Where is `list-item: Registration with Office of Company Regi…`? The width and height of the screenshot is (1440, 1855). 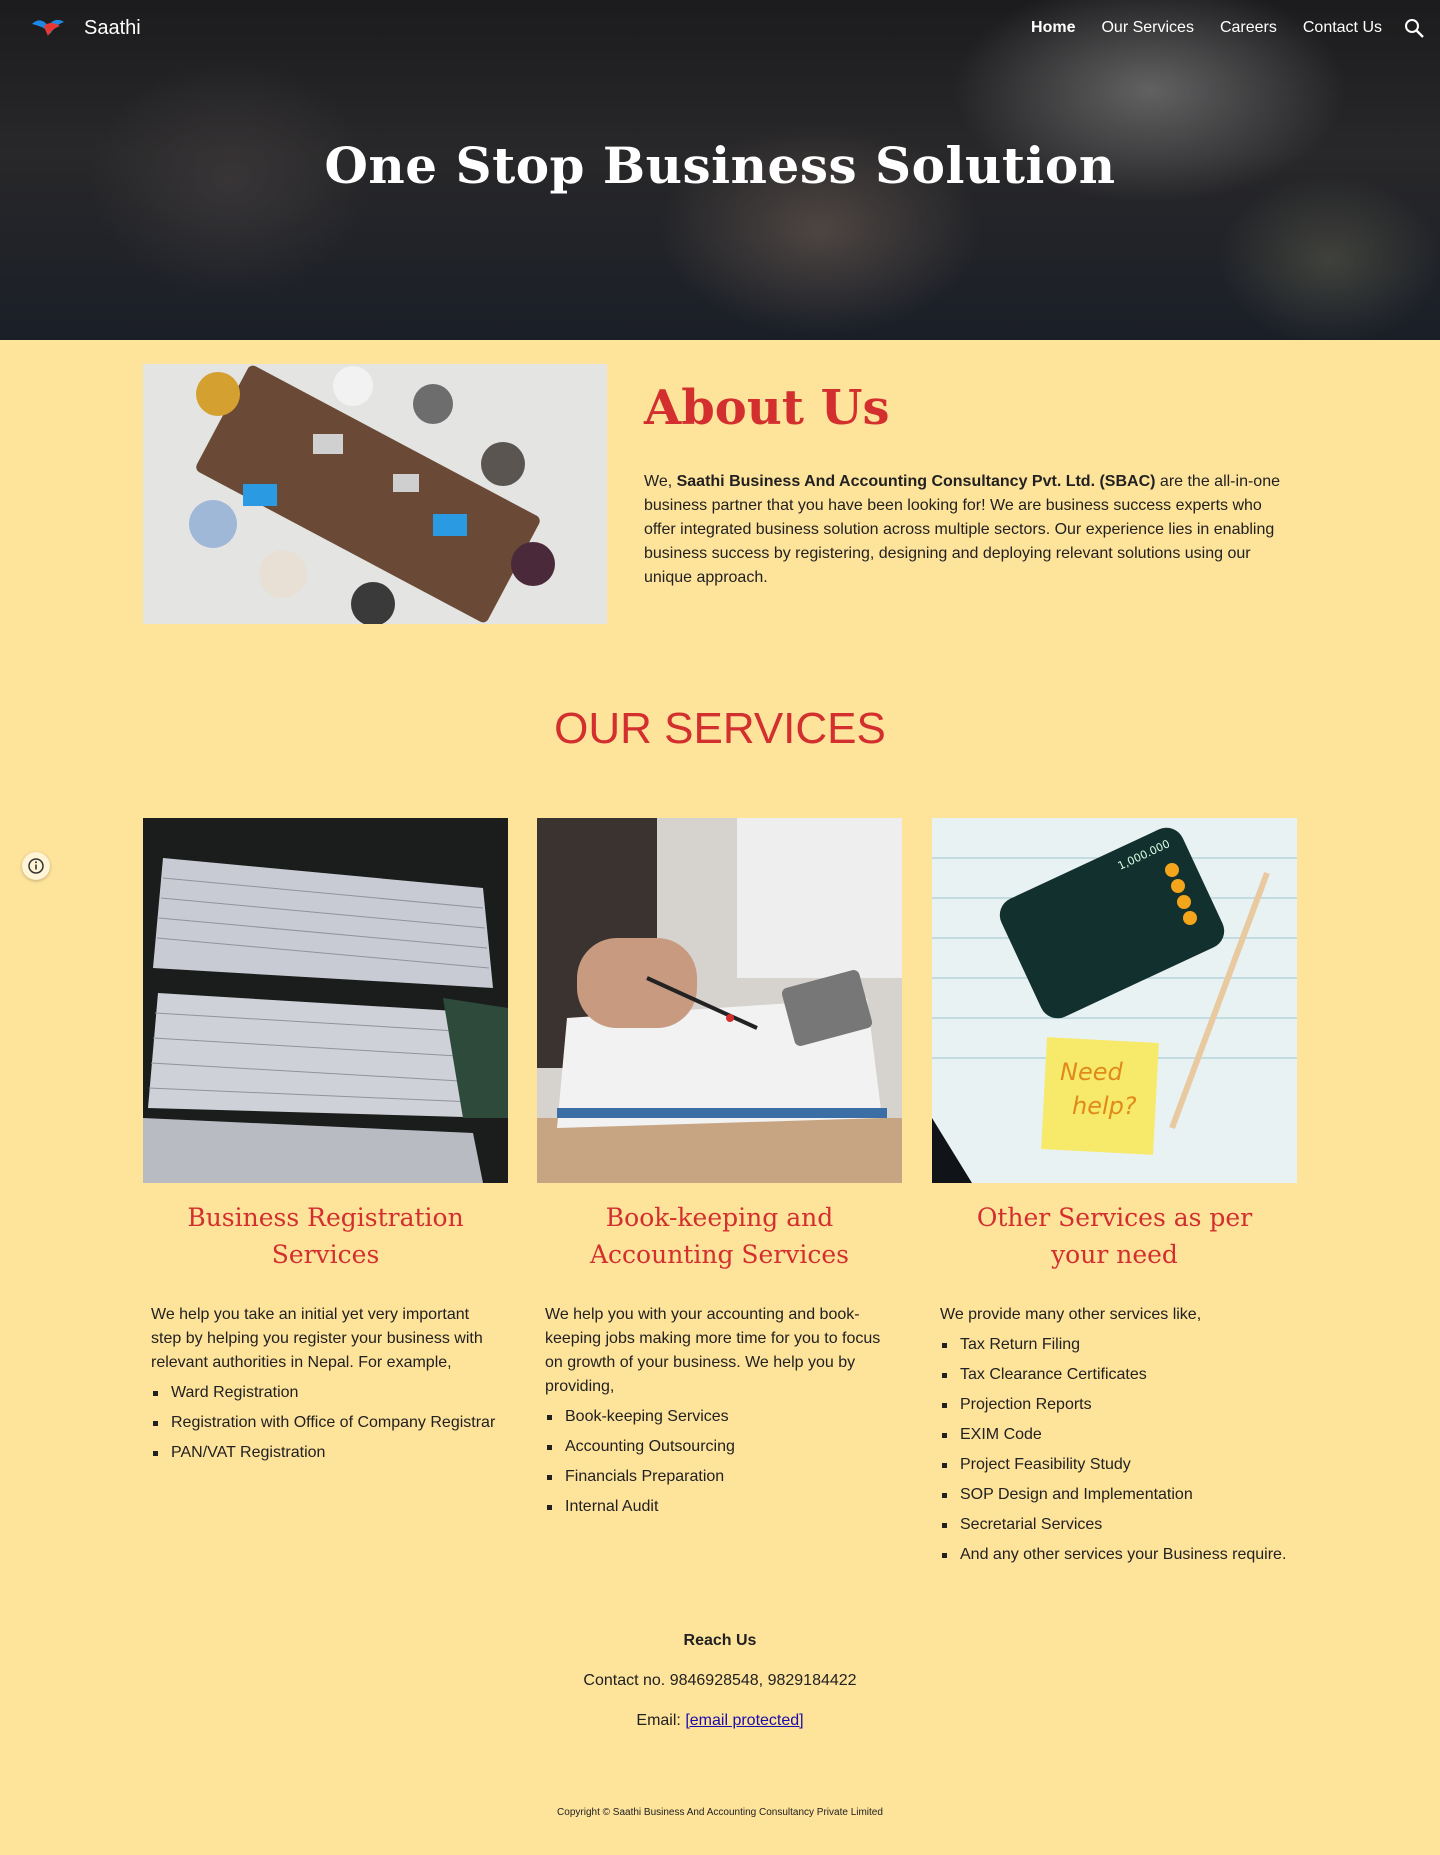 list-item: Registration with Office of Company Regi… is located at coordinates (329, 1423).